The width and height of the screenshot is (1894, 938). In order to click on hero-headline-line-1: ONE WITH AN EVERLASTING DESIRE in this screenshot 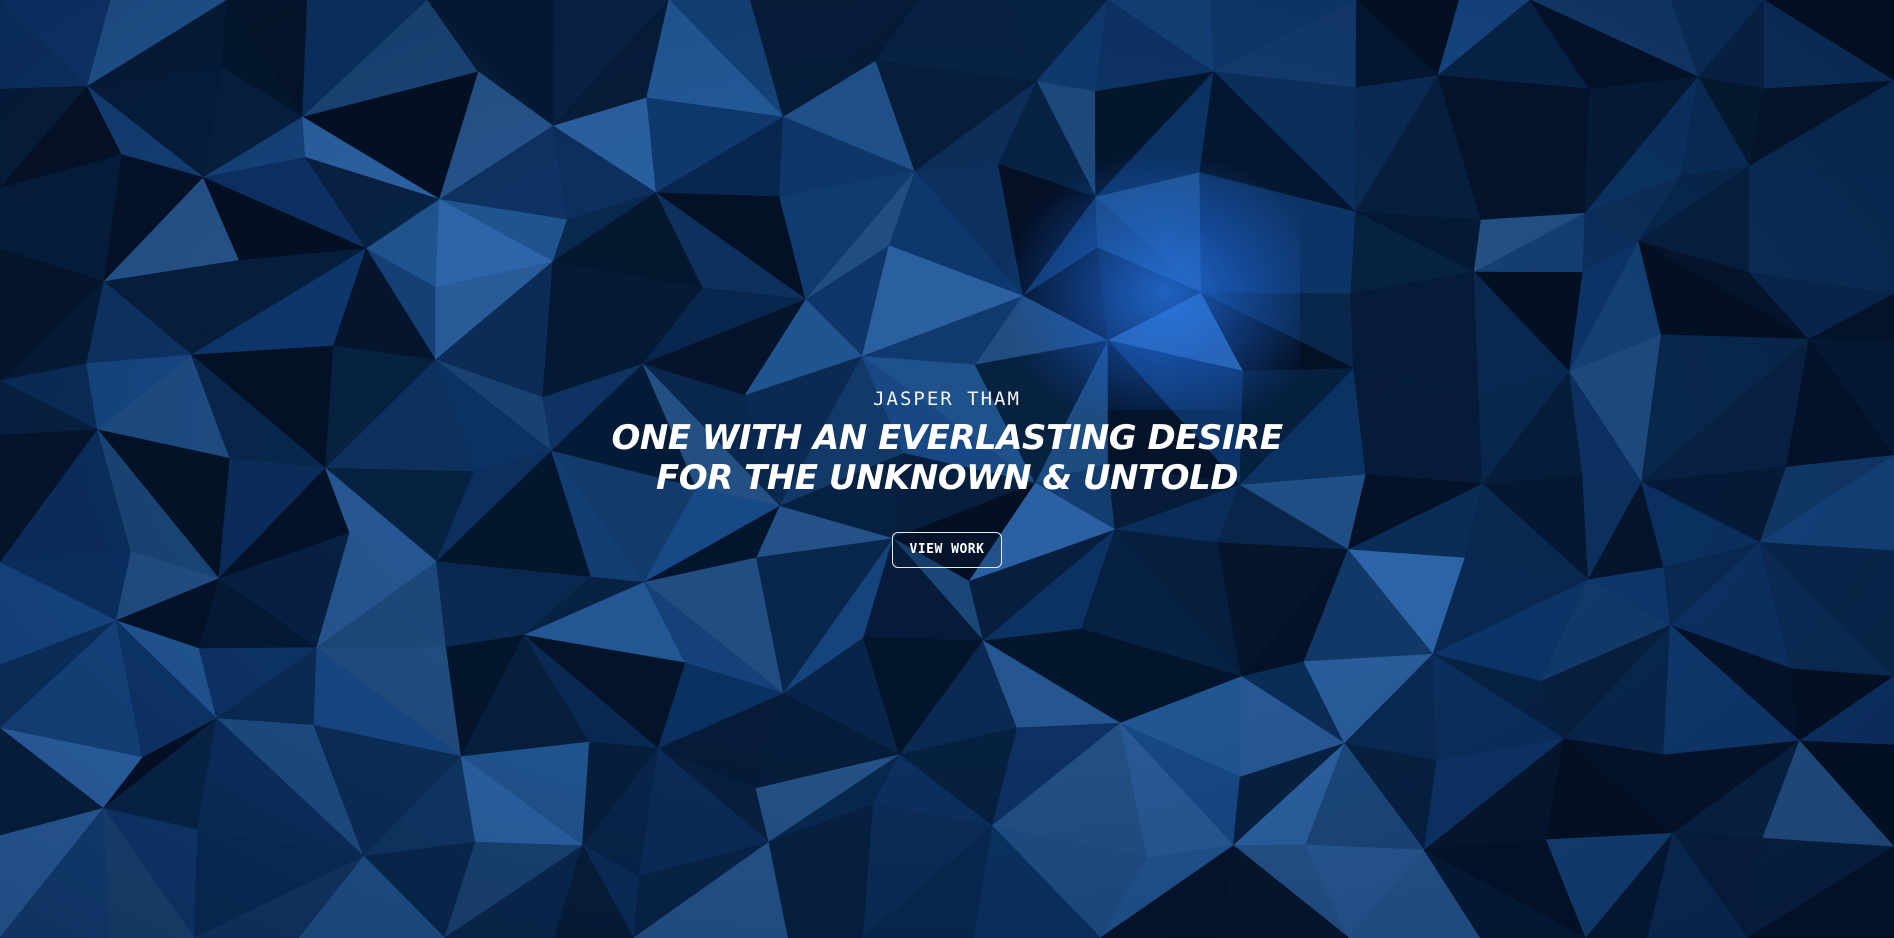, I will do `click(947, 438)`.